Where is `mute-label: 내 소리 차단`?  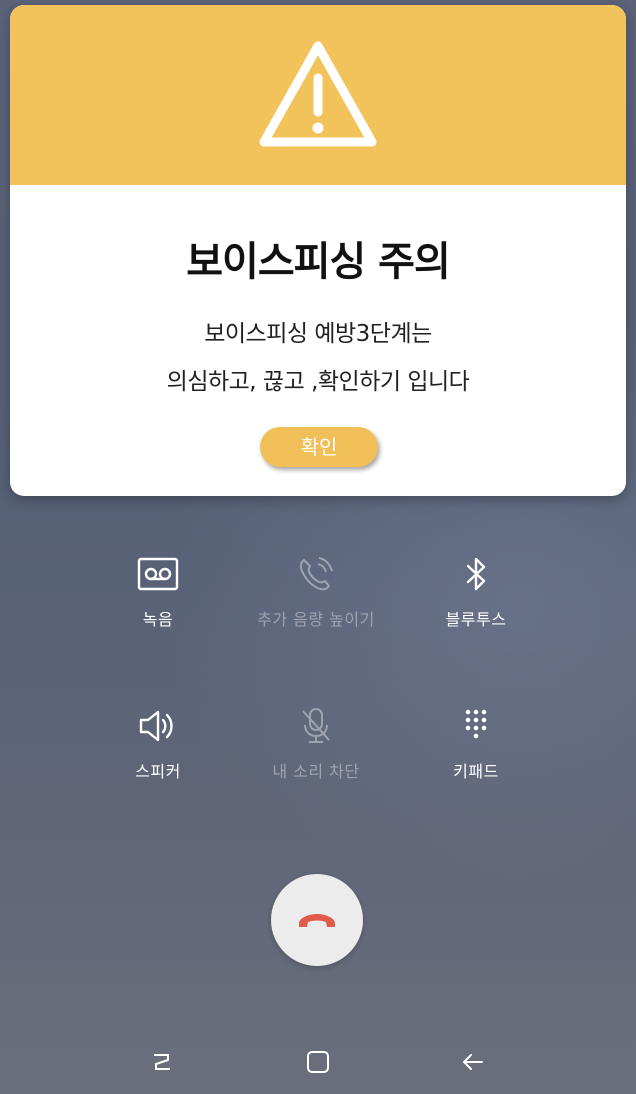 mute-label: 내 소리 차단 is located at coordinates (316, 771).